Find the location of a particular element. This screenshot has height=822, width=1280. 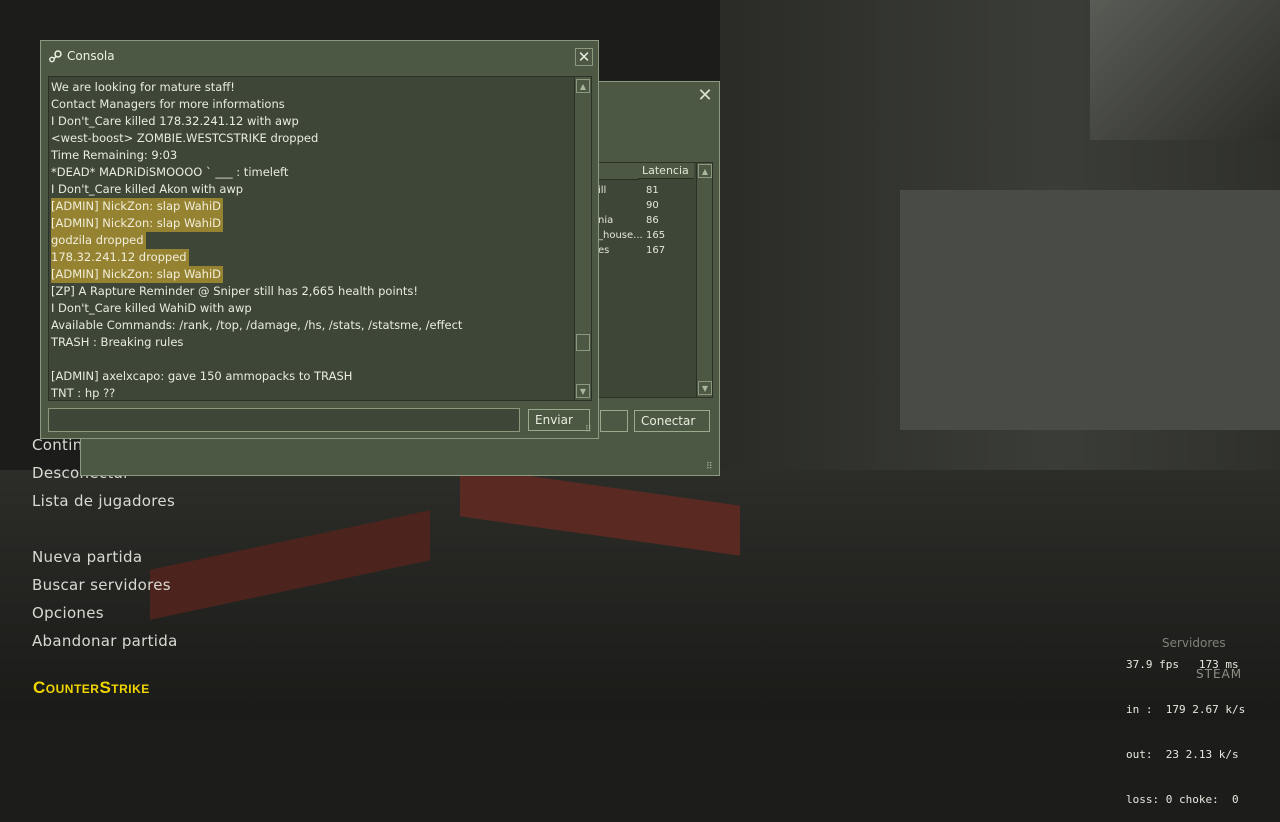

server-name: nia is located at coordinates (606, 220).